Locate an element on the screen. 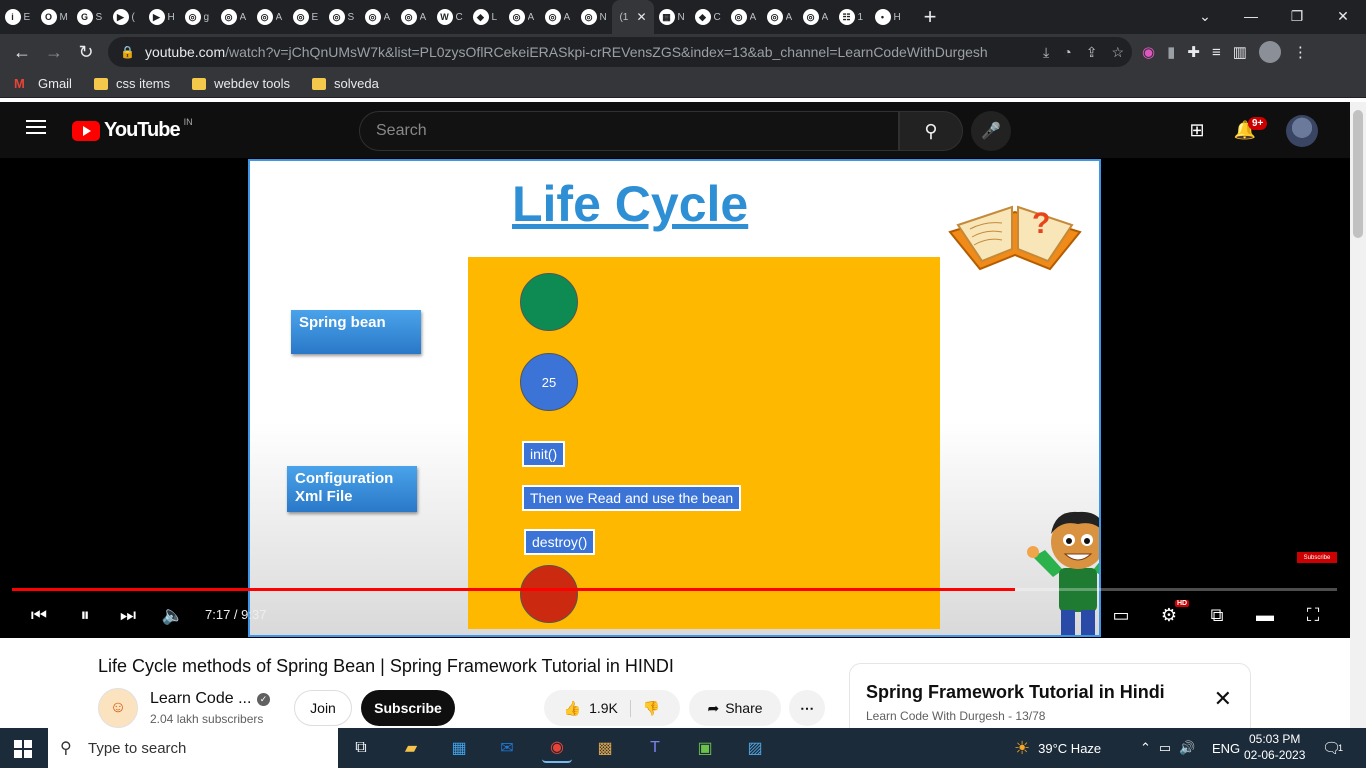 This screenshot has height=768, width=1366. profile-avatar is located at coordinates (1269, 52).